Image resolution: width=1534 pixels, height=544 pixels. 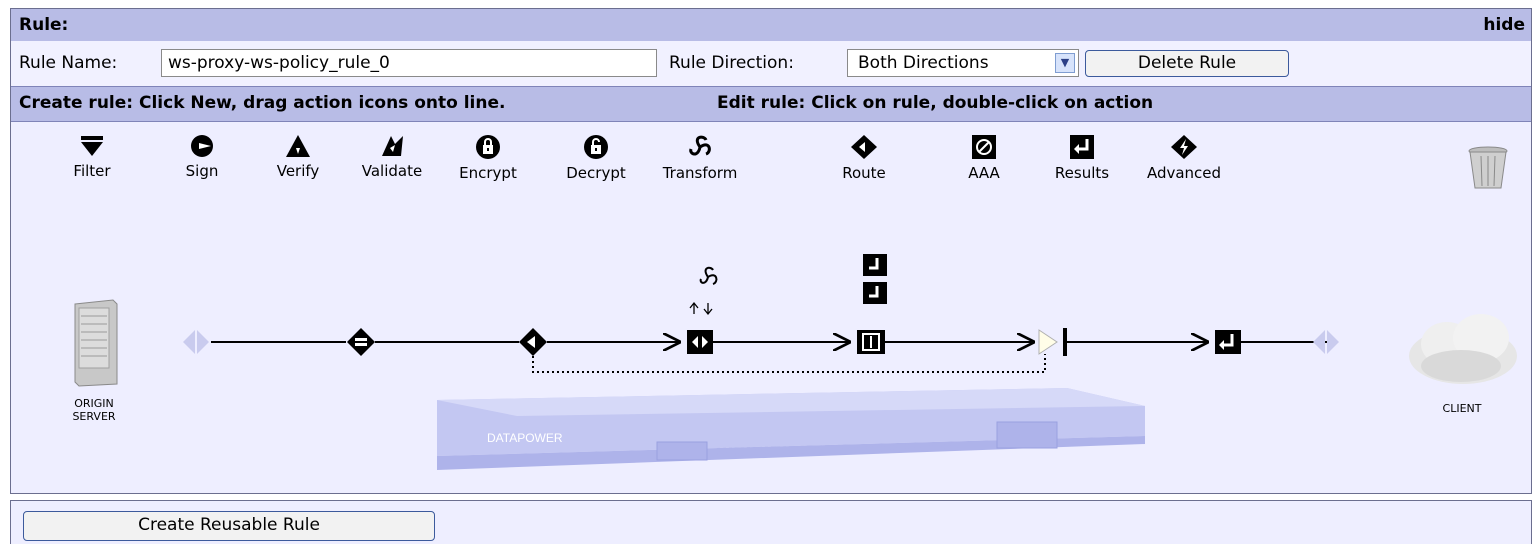 I want to click on palette-route: Route, so click(x=864, y=158).